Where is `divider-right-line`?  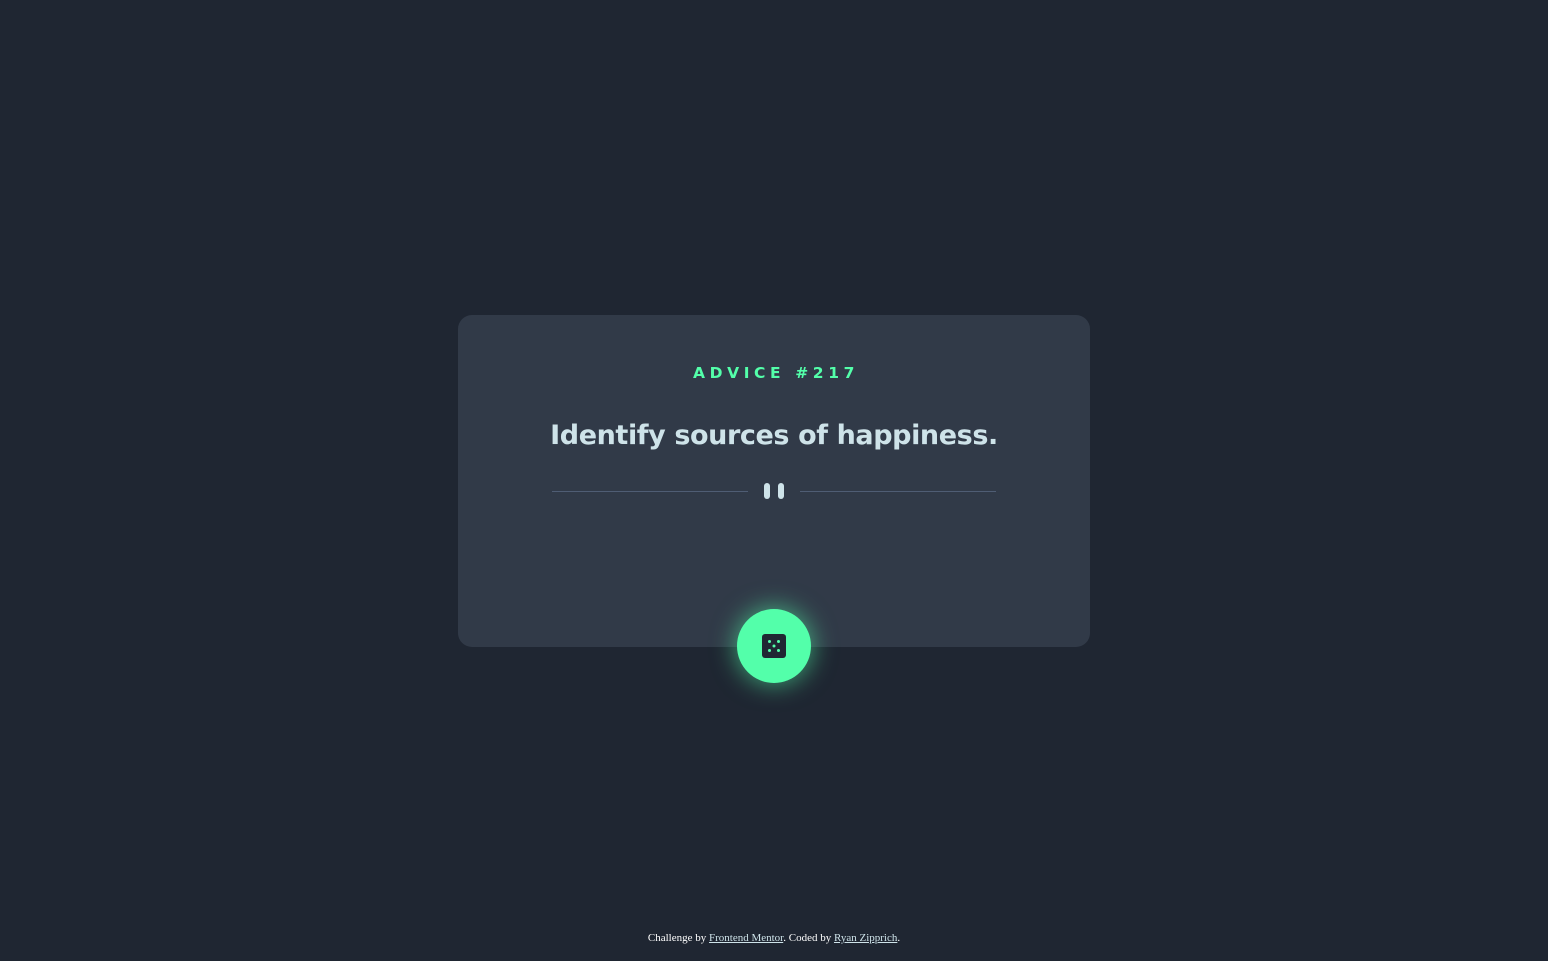
divider-right-line is located at coordinates (898, 491).